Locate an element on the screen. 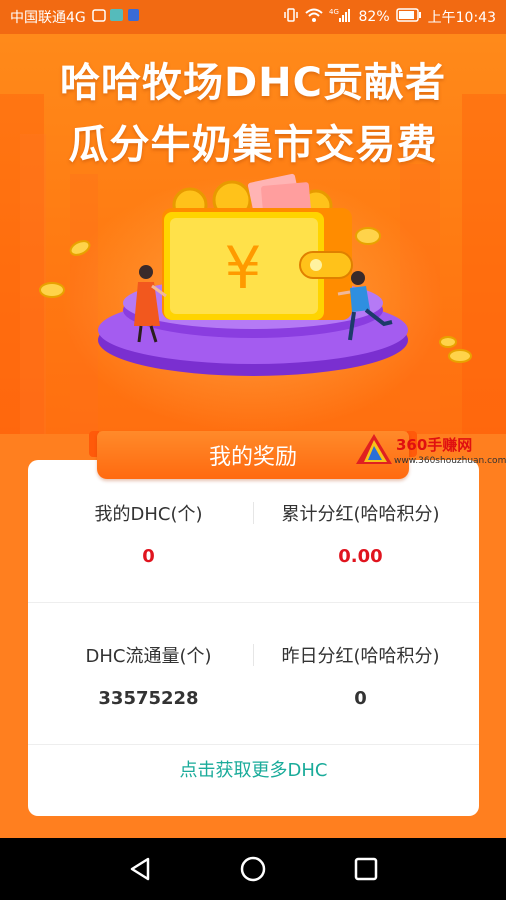 The height and width of the screenshot is (900, 506). battery-percent: 82% is located at coordinates (374, 17).